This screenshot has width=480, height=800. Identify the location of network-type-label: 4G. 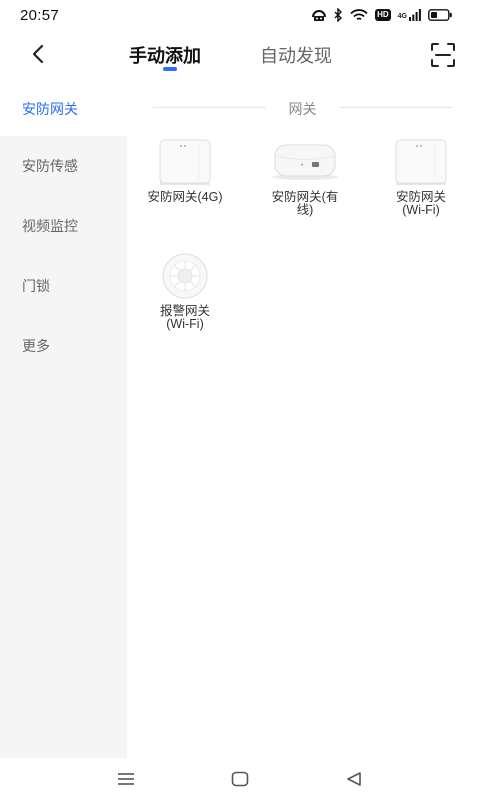
(402, 16).